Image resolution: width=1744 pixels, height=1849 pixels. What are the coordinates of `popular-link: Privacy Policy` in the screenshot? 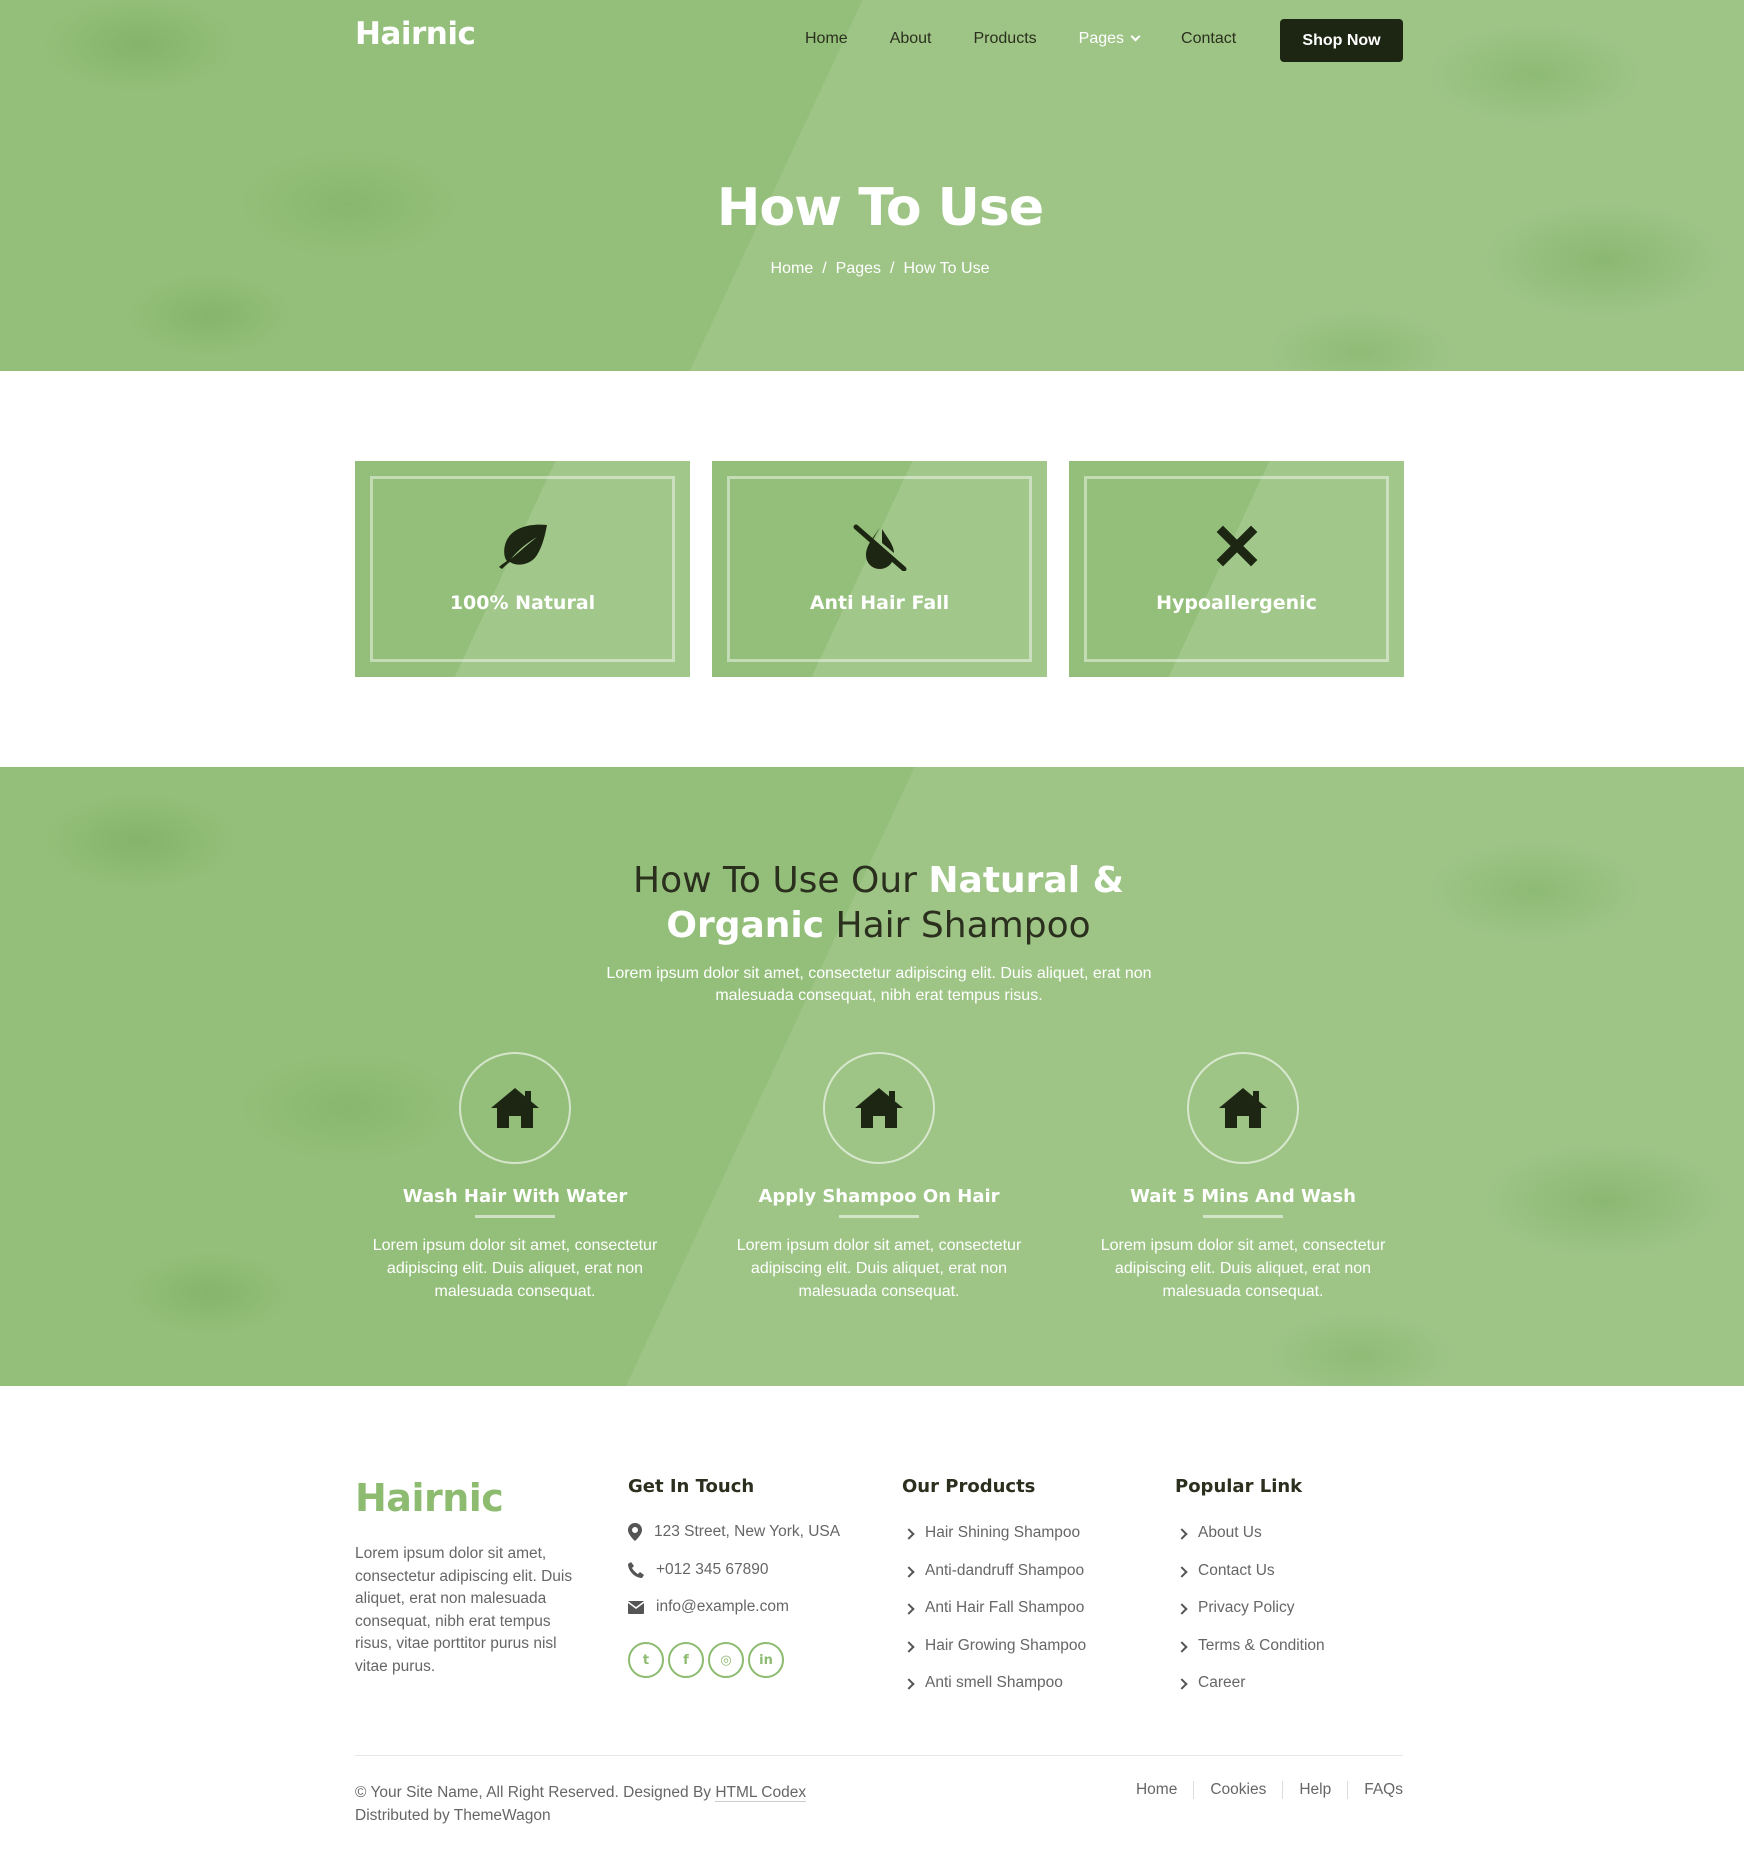 It's located at (1251, 1618).